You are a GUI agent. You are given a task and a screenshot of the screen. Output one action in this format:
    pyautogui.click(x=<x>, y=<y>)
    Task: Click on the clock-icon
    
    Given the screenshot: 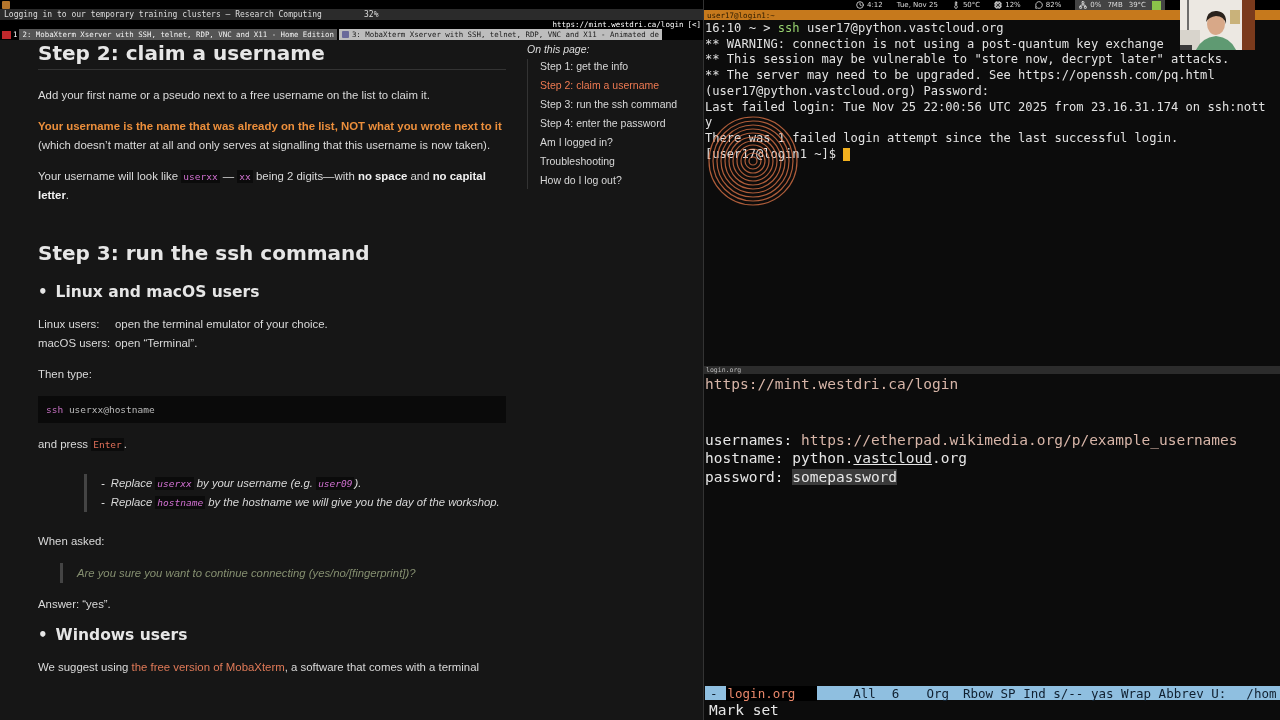 What is the action you would take?
    pyautogui.click(x=859, y=5)
    